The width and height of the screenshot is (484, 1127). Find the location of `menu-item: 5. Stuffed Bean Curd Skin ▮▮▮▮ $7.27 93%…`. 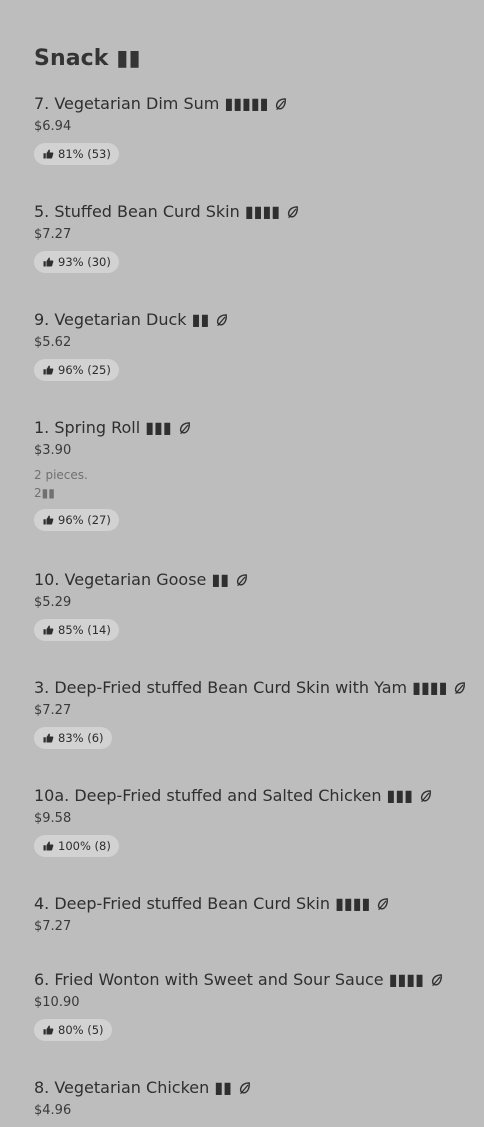

menu-item: 5. Stuffed Bean Curd Skin ▮▮▮▮ $7.27 93%… is located at coordinates (249, 237).